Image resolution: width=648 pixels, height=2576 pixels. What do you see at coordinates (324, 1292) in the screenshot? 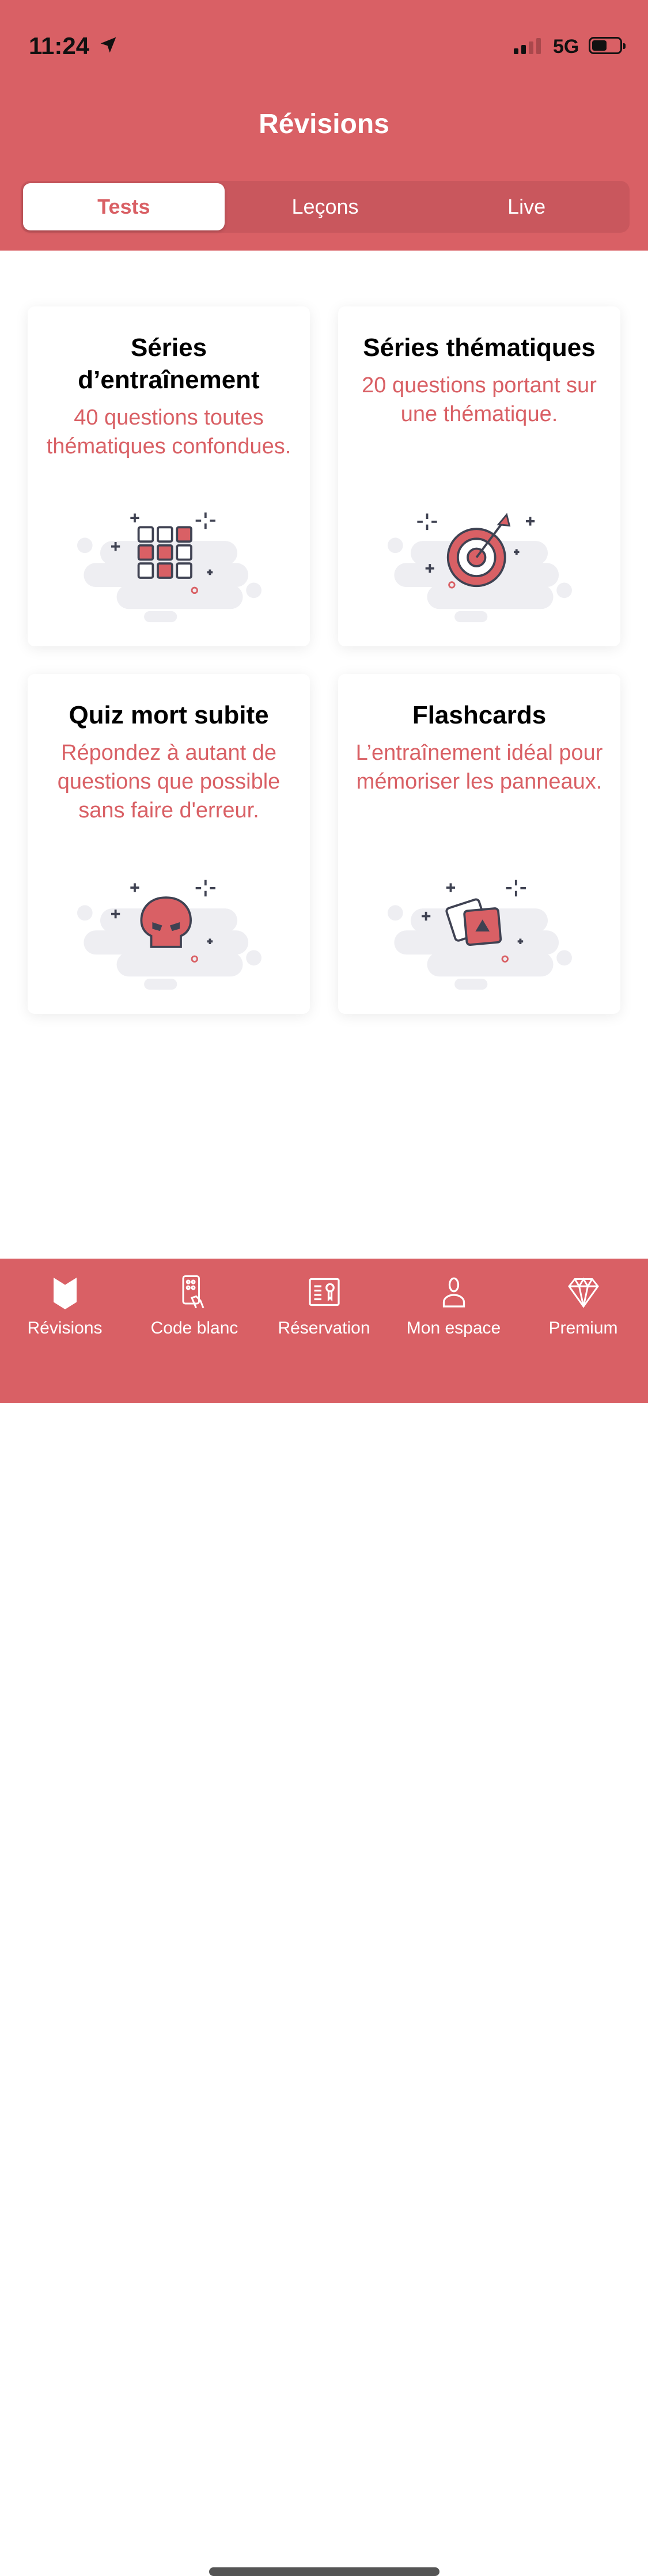
I see `certificate-icon` at bounding box center [324, 1292].